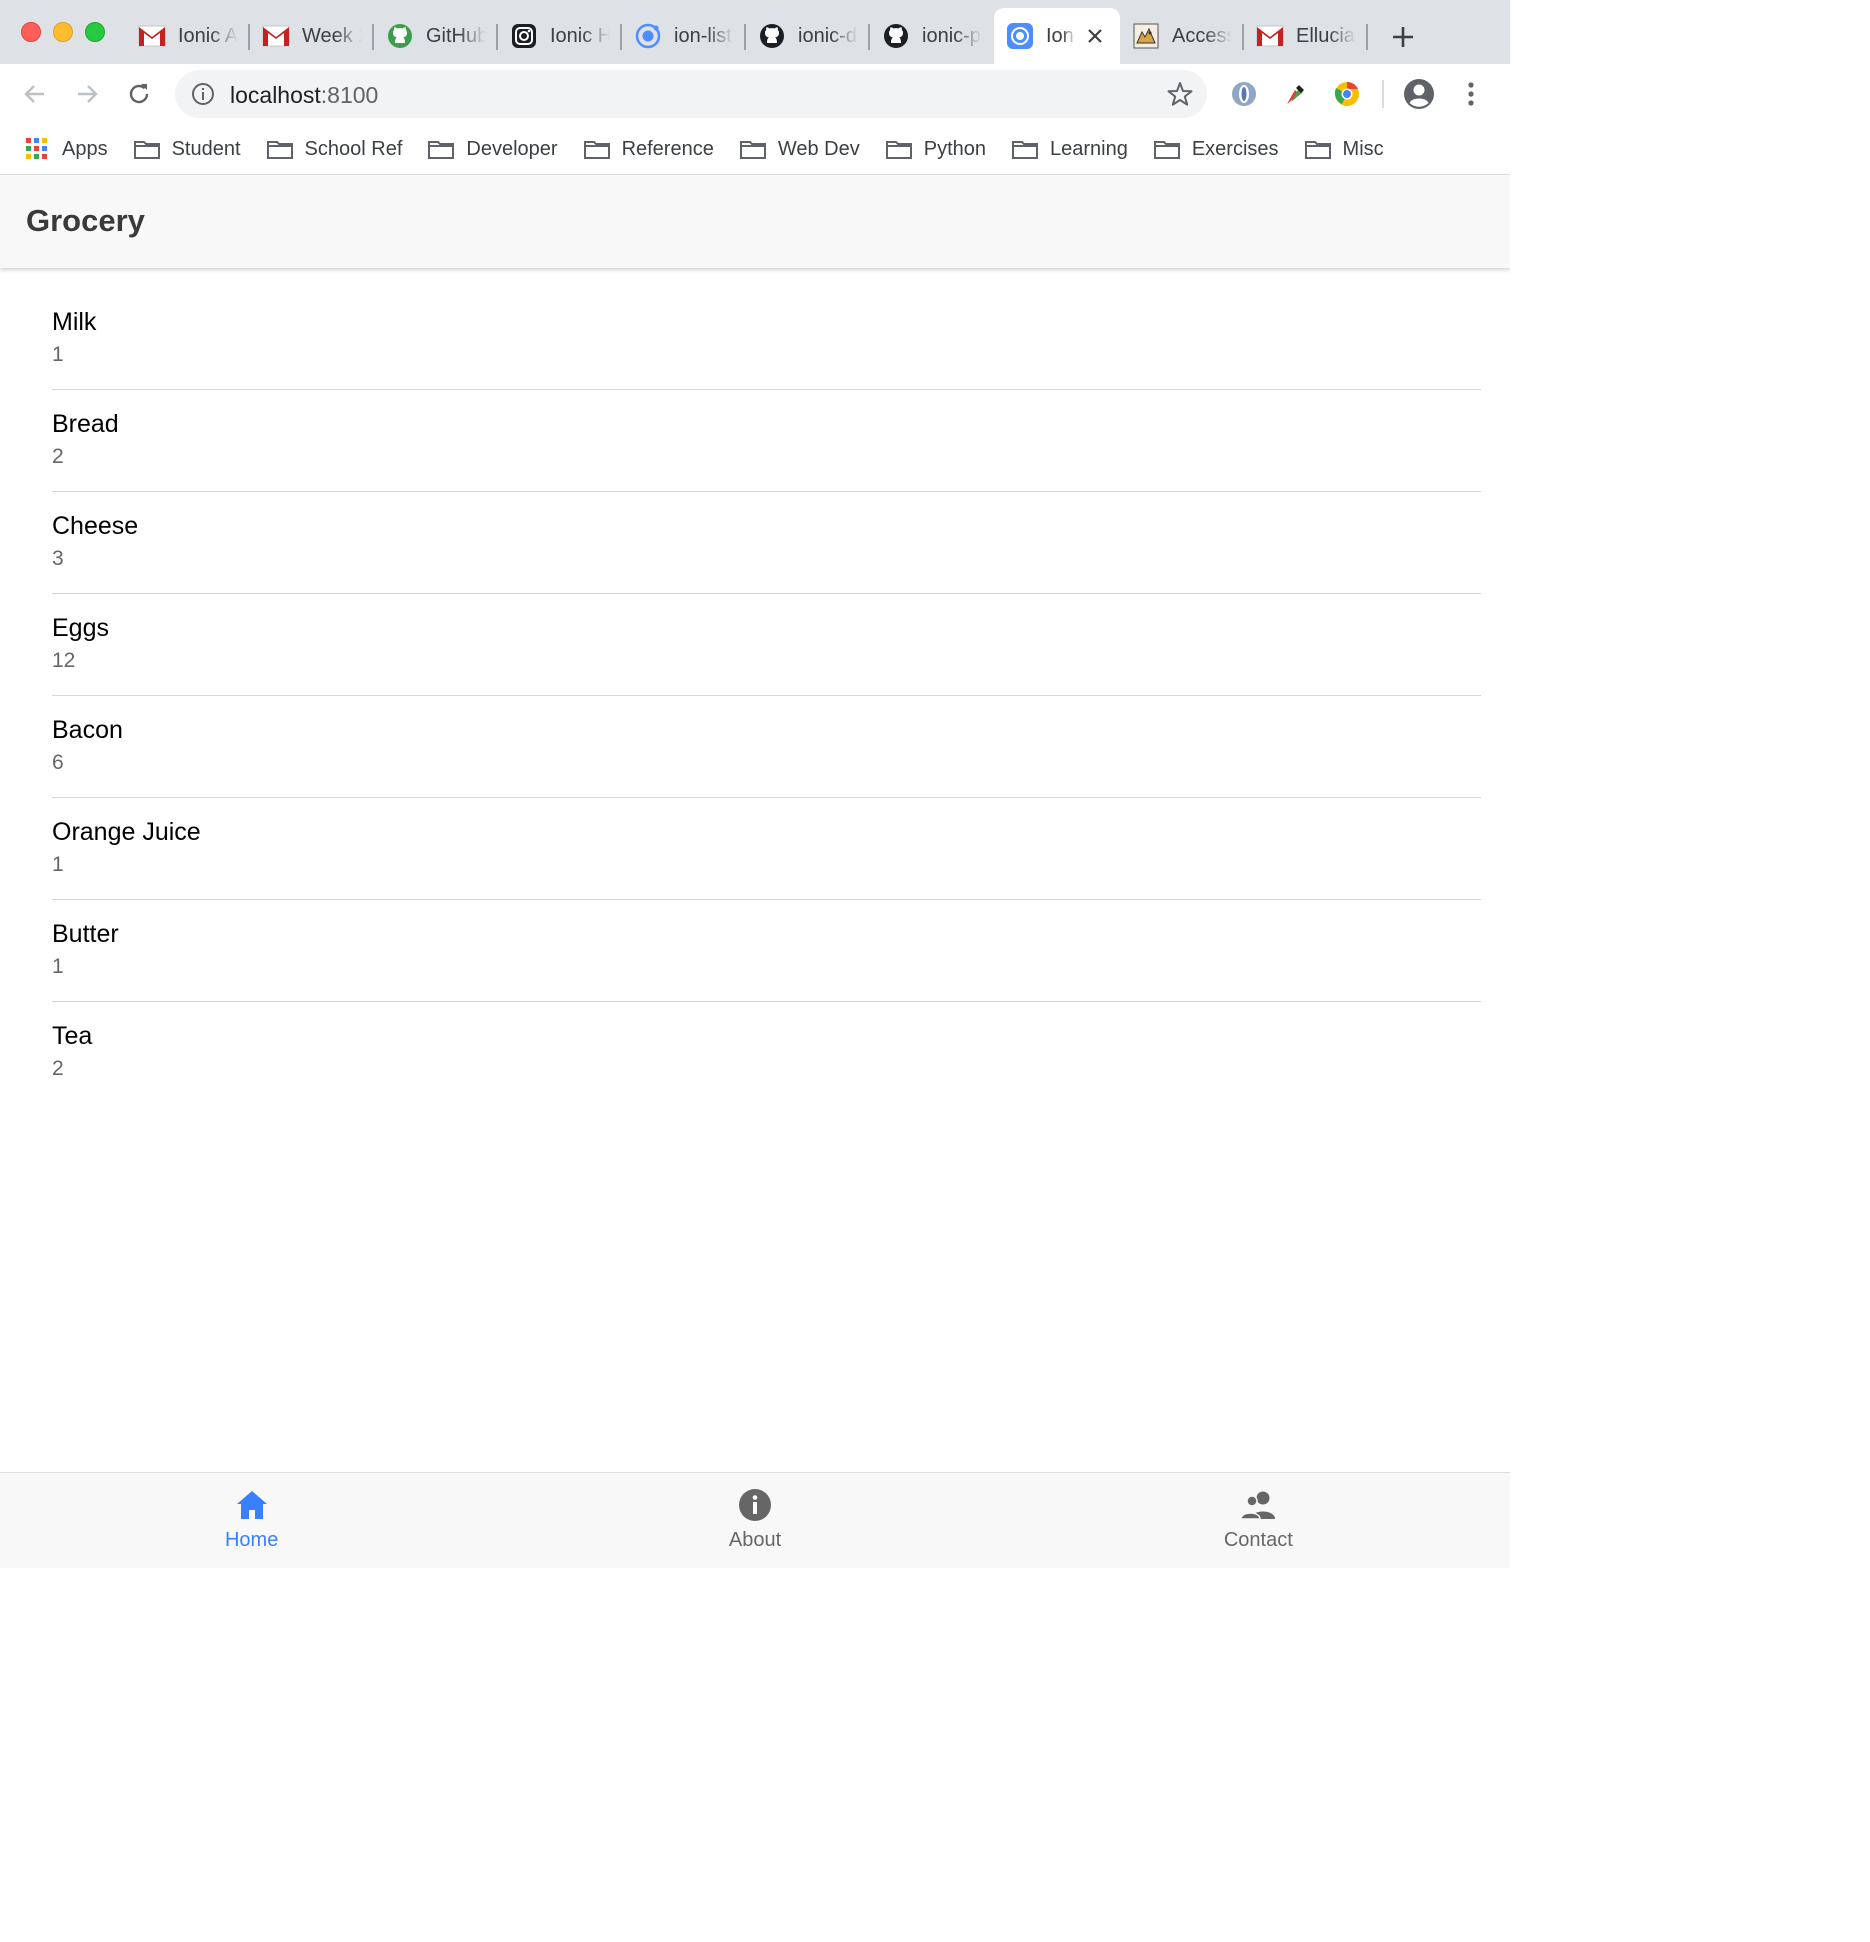 This screenshot has height=1942, width=1870. What do you see at coordinates (1419, 94) in the screenshot?
I see `profile-avatar-icon` at bounding box center [1419, 94].